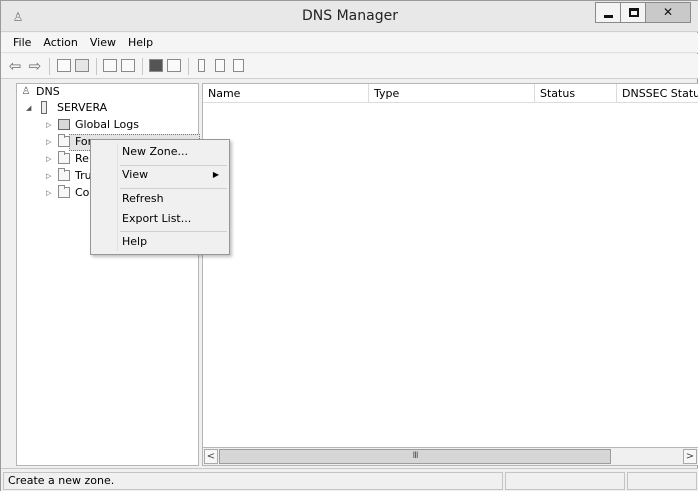  Describe the element at coordinates (215, 174) in the screenshot. I see `submenu-arrow-icon: ▶` at that location.